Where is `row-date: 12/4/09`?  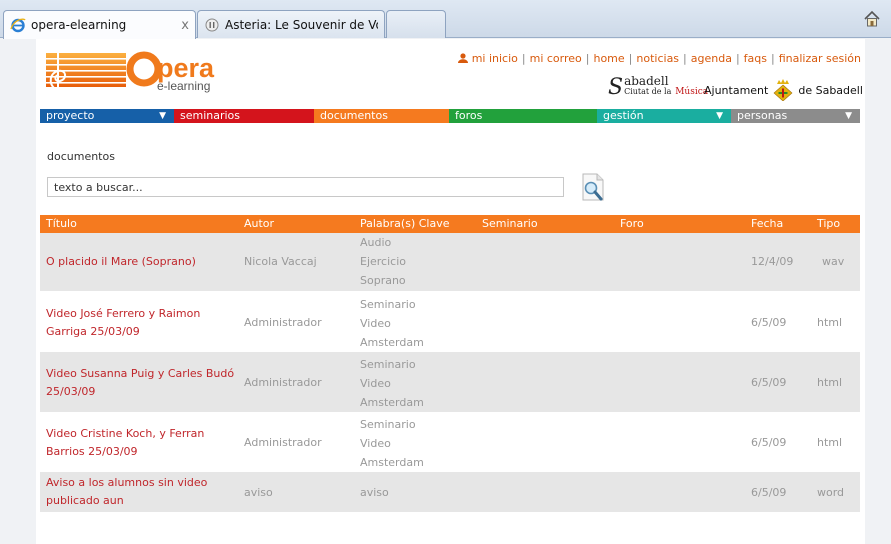
row-date: 12/4/09 is located at coordinates (772, 261).